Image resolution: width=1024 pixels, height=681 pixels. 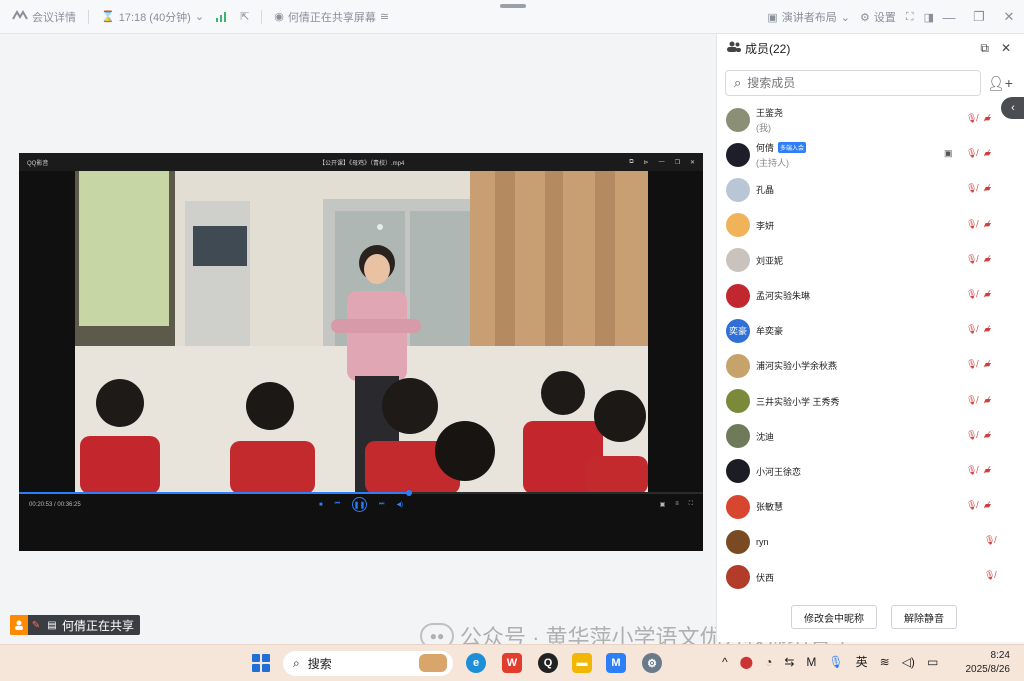 What do you see at coordinates (870, 119) in the screenshot?
I see `member-row: 王鉴尧 (我) 🎙︎̸ ▰̸` at bounding box center [870, 119].